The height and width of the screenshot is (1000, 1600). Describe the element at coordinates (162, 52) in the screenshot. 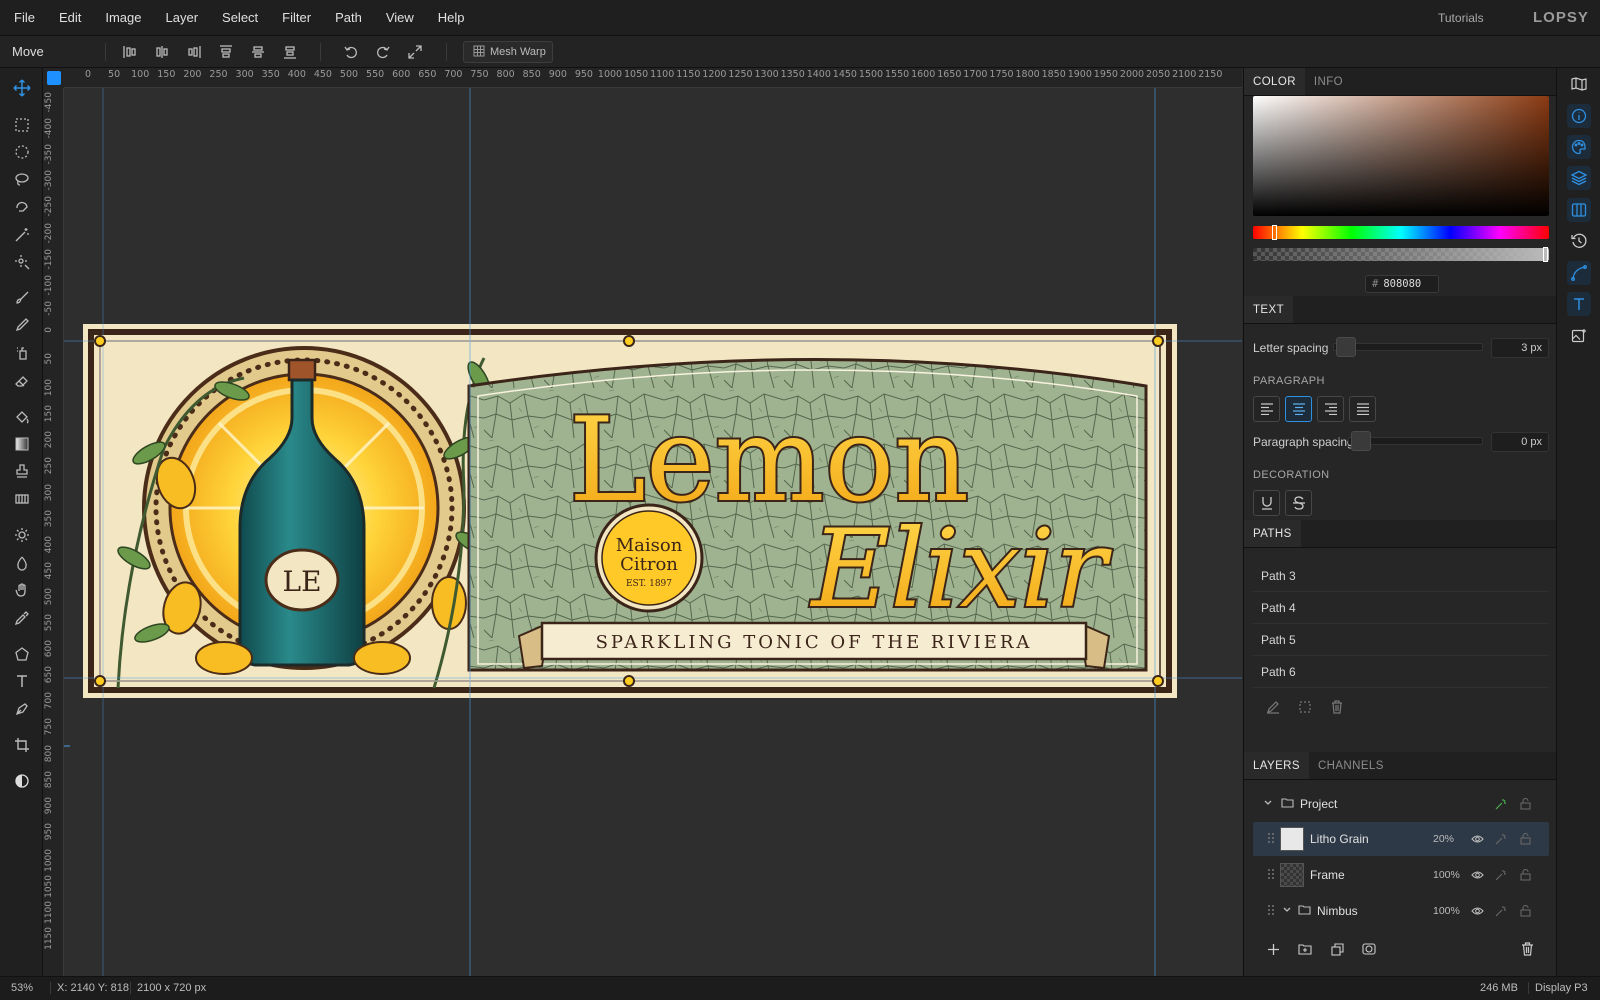

I see `align-center-h-icon` at that location.